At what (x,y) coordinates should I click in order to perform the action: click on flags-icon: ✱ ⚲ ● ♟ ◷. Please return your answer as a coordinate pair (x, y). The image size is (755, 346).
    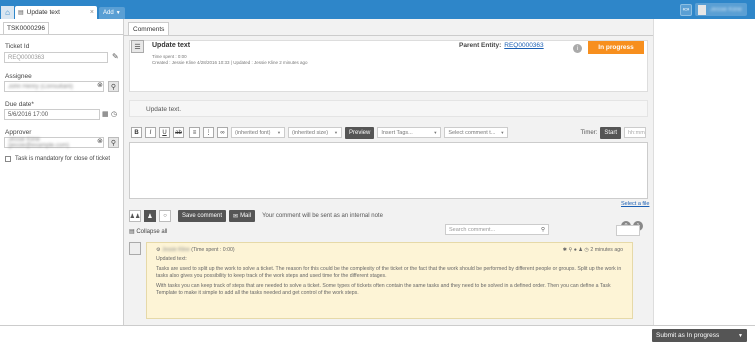
    Looking at the image, I should click on (576, 250).